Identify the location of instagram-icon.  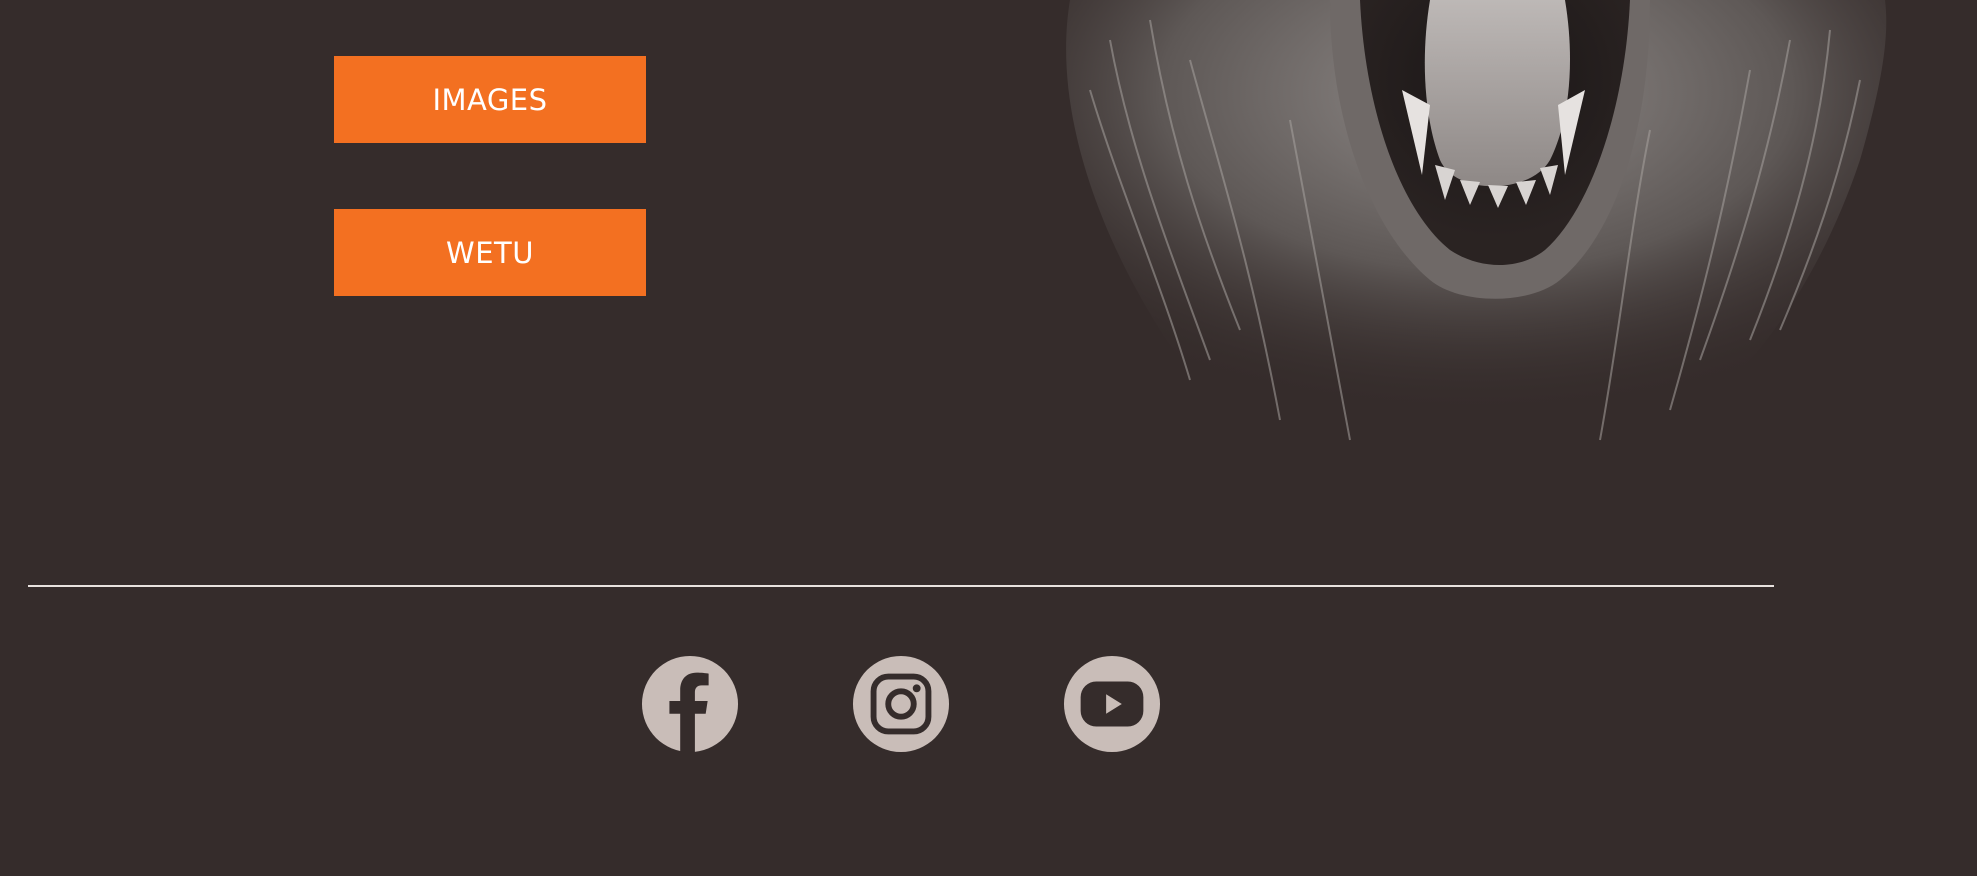
(901, 704).